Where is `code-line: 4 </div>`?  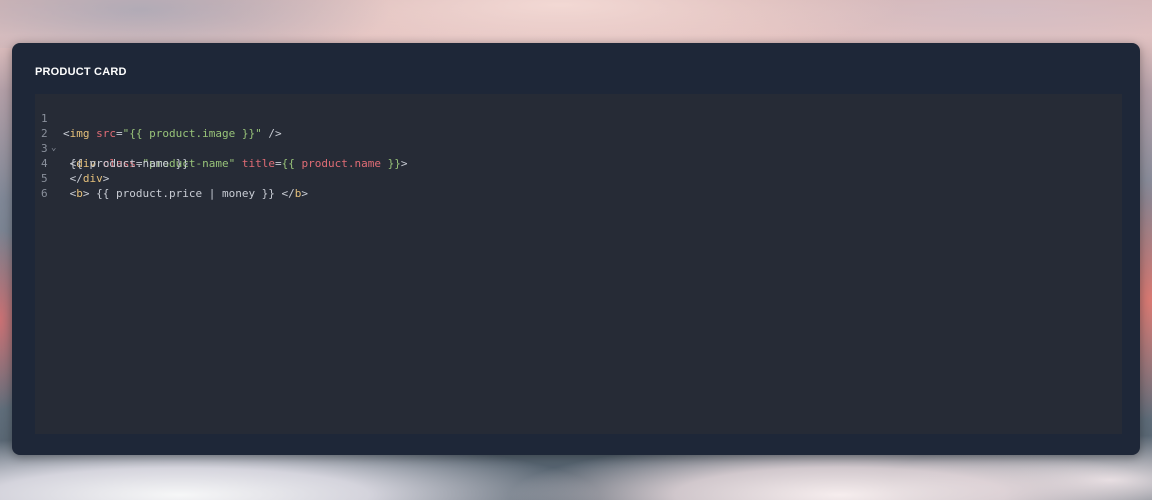 code-line: 4 </div> is located at coordinates (578, 163).